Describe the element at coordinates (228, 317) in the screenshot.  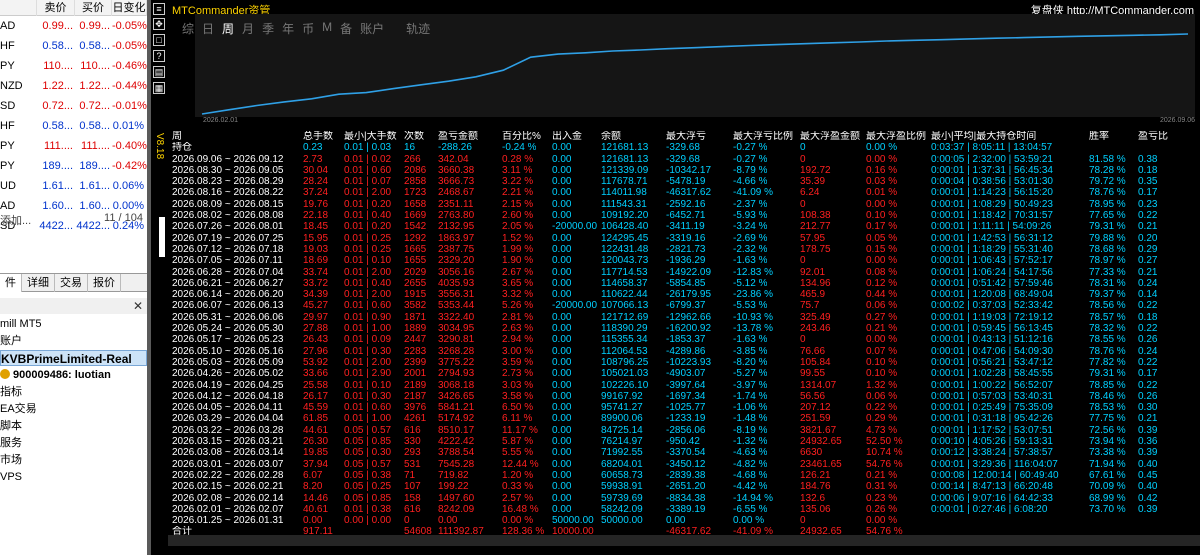
I see `cell-0: 2026.05.31 ~ 2026.06.06` at that location.